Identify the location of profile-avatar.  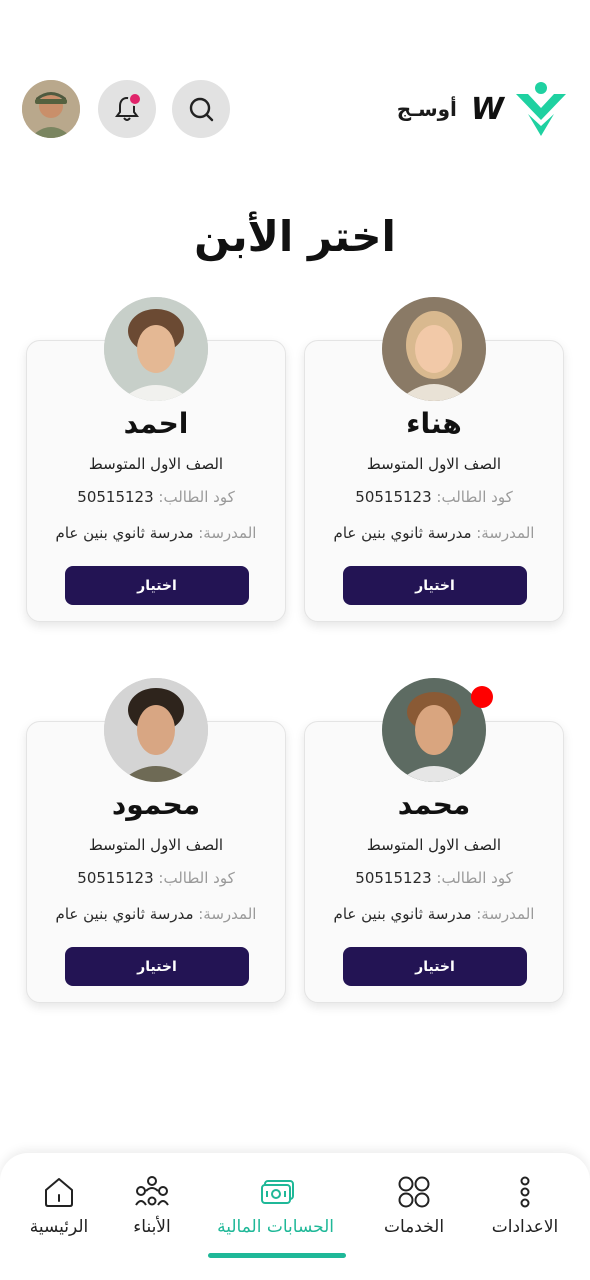
(51, 109).